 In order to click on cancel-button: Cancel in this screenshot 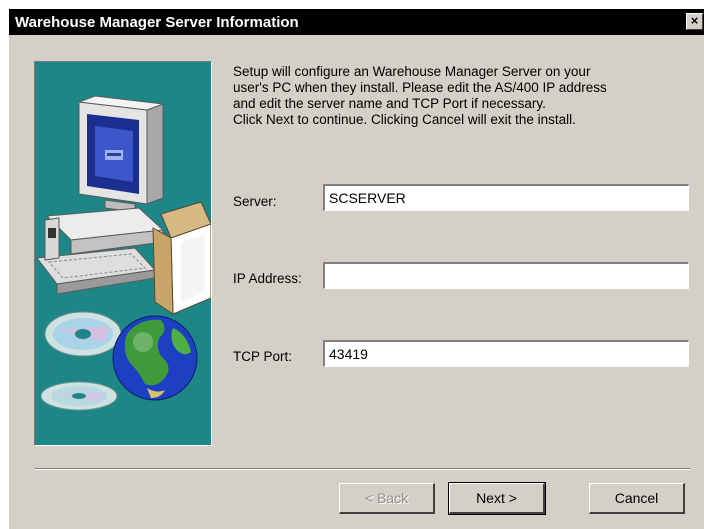, I will do `click(637, 498)`.